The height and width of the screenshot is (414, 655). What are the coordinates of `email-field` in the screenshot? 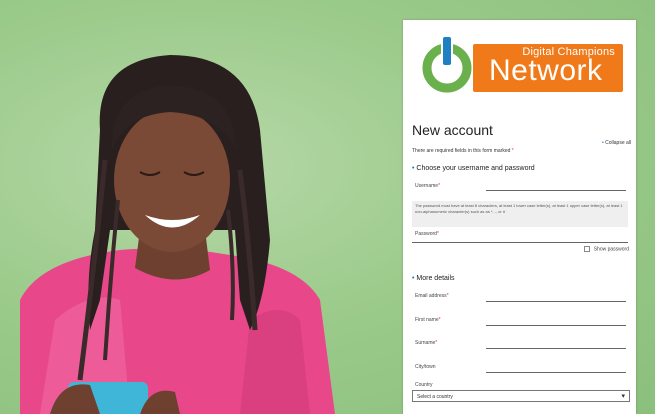 It's located at (556, 301).